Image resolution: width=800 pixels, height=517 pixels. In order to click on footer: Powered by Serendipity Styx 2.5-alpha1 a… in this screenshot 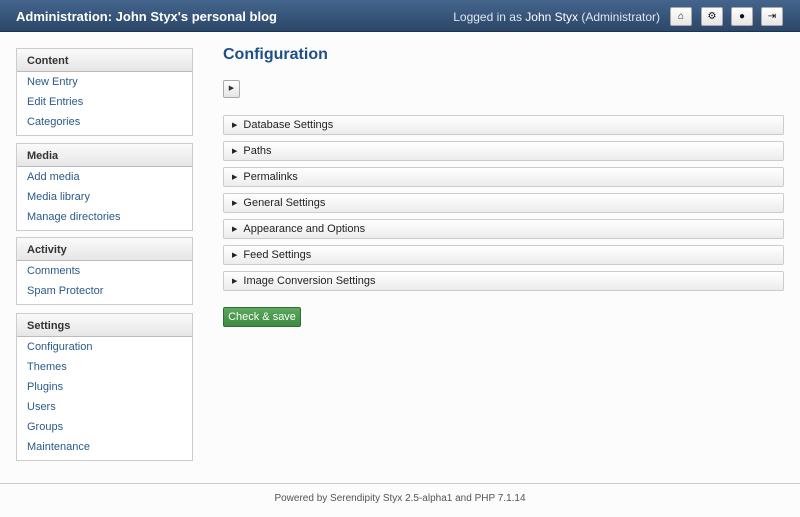, I will do `click(400, 500)`.